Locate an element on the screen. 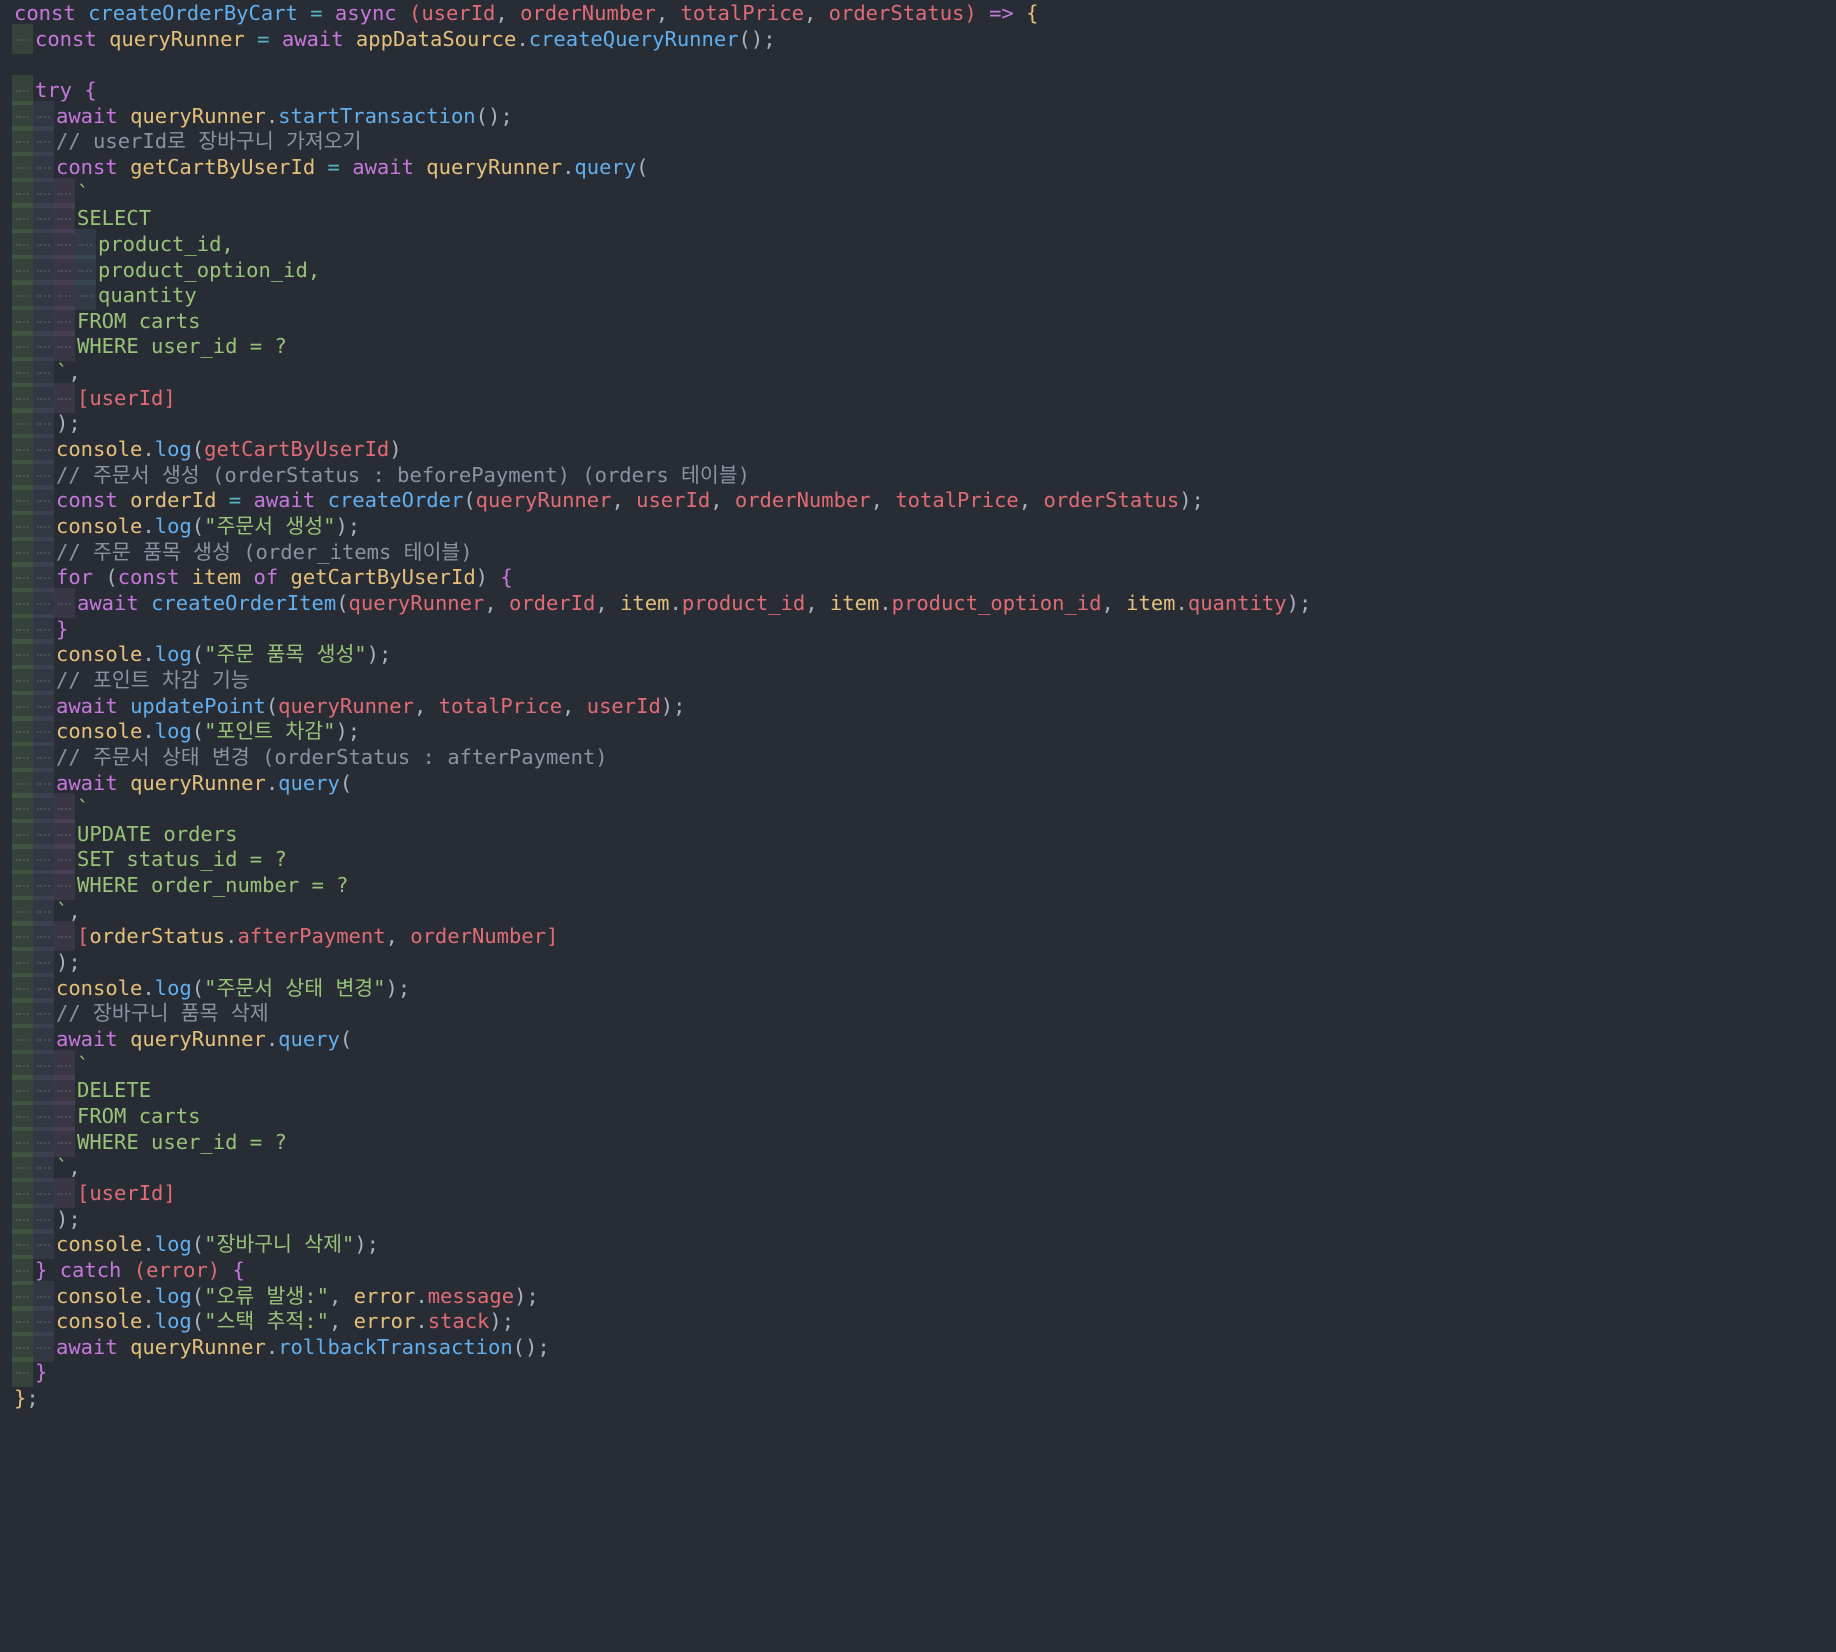  code-token: updatePoint is located at coordinates (198, 705).